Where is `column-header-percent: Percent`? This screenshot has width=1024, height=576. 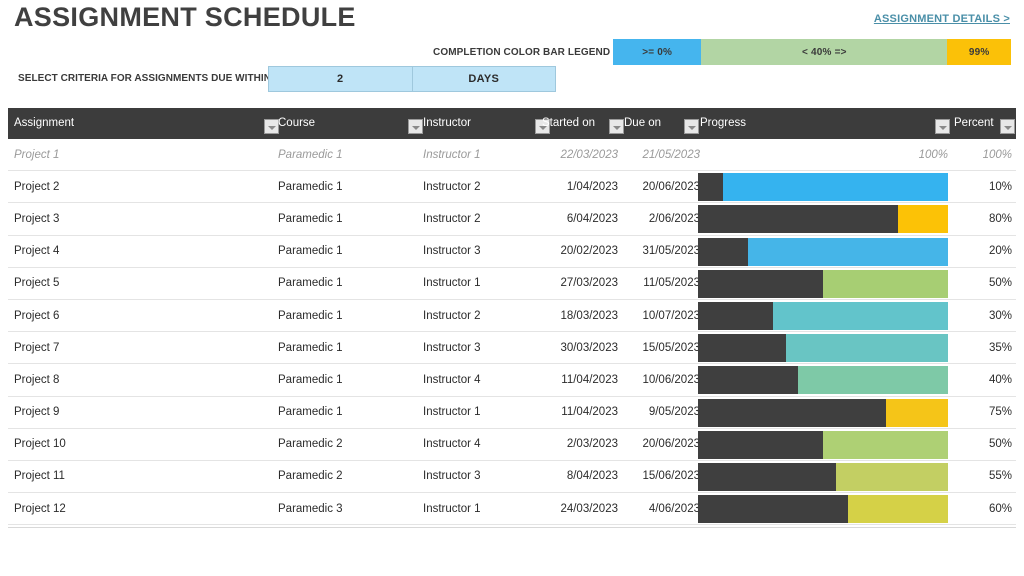 column-header-percent: Percent is located at coordinates (974, 123).